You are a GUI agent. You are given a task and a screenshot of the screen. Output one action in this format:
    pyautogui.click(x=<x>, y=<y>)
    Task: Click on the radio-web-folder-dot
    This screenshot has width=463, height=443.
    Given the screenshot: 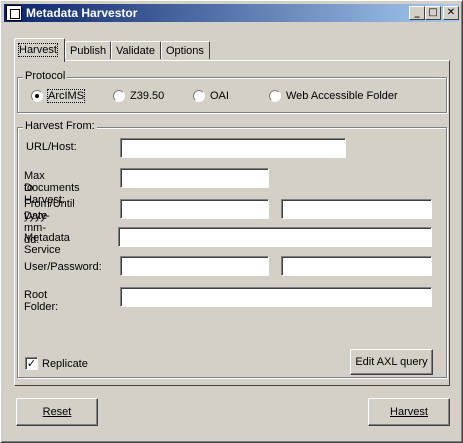 What is the action you would take?
    pyautogui.click(x=275, y=96)
    